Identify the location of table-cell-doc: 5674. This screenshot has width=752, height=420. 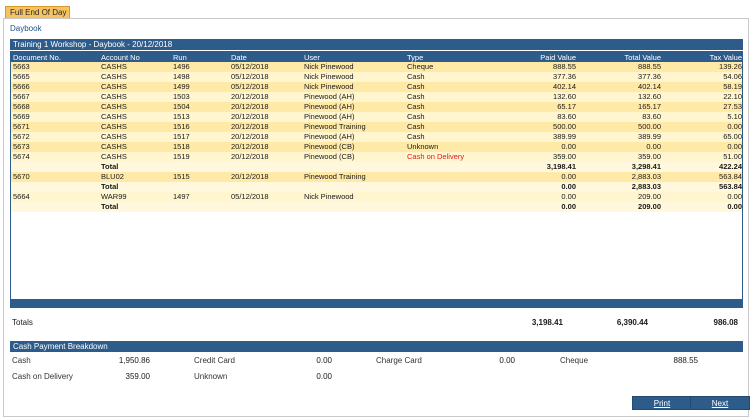
(55, 157).